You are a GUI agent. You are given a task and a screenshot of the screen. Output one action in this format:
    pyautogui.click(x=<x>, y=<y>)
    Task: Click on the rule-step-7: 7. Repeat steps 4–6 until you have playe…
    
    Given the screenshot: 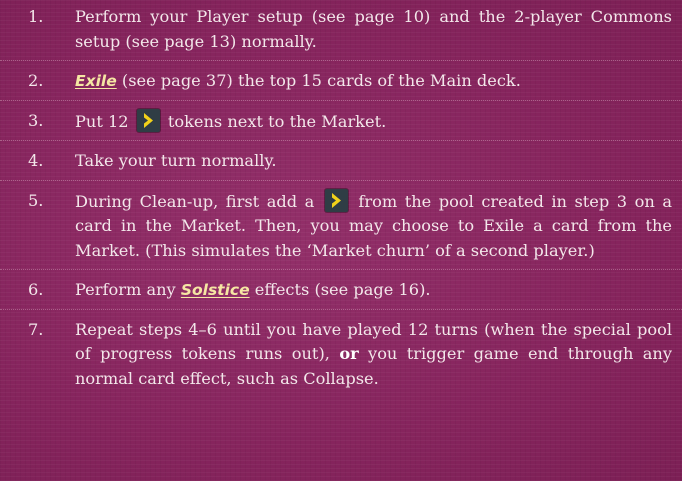 What is the action you would take?
    pyautogui.click(x=350, y=355)
    